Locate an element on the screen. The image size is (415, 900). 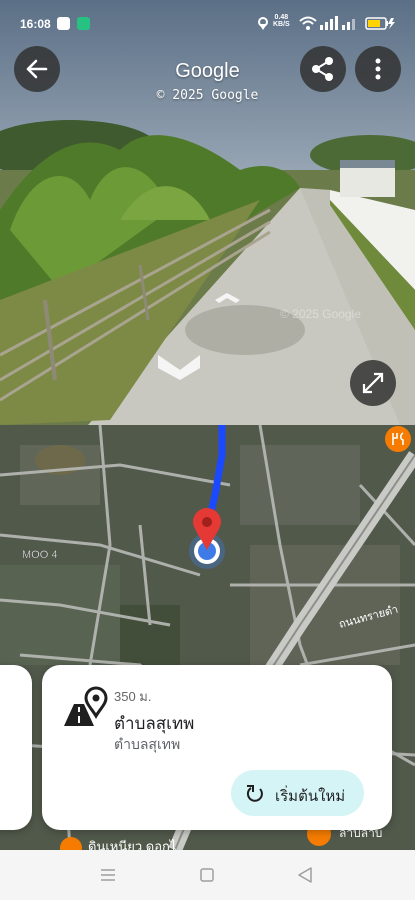
more-vert-icon is located at coordinates (378, 69).